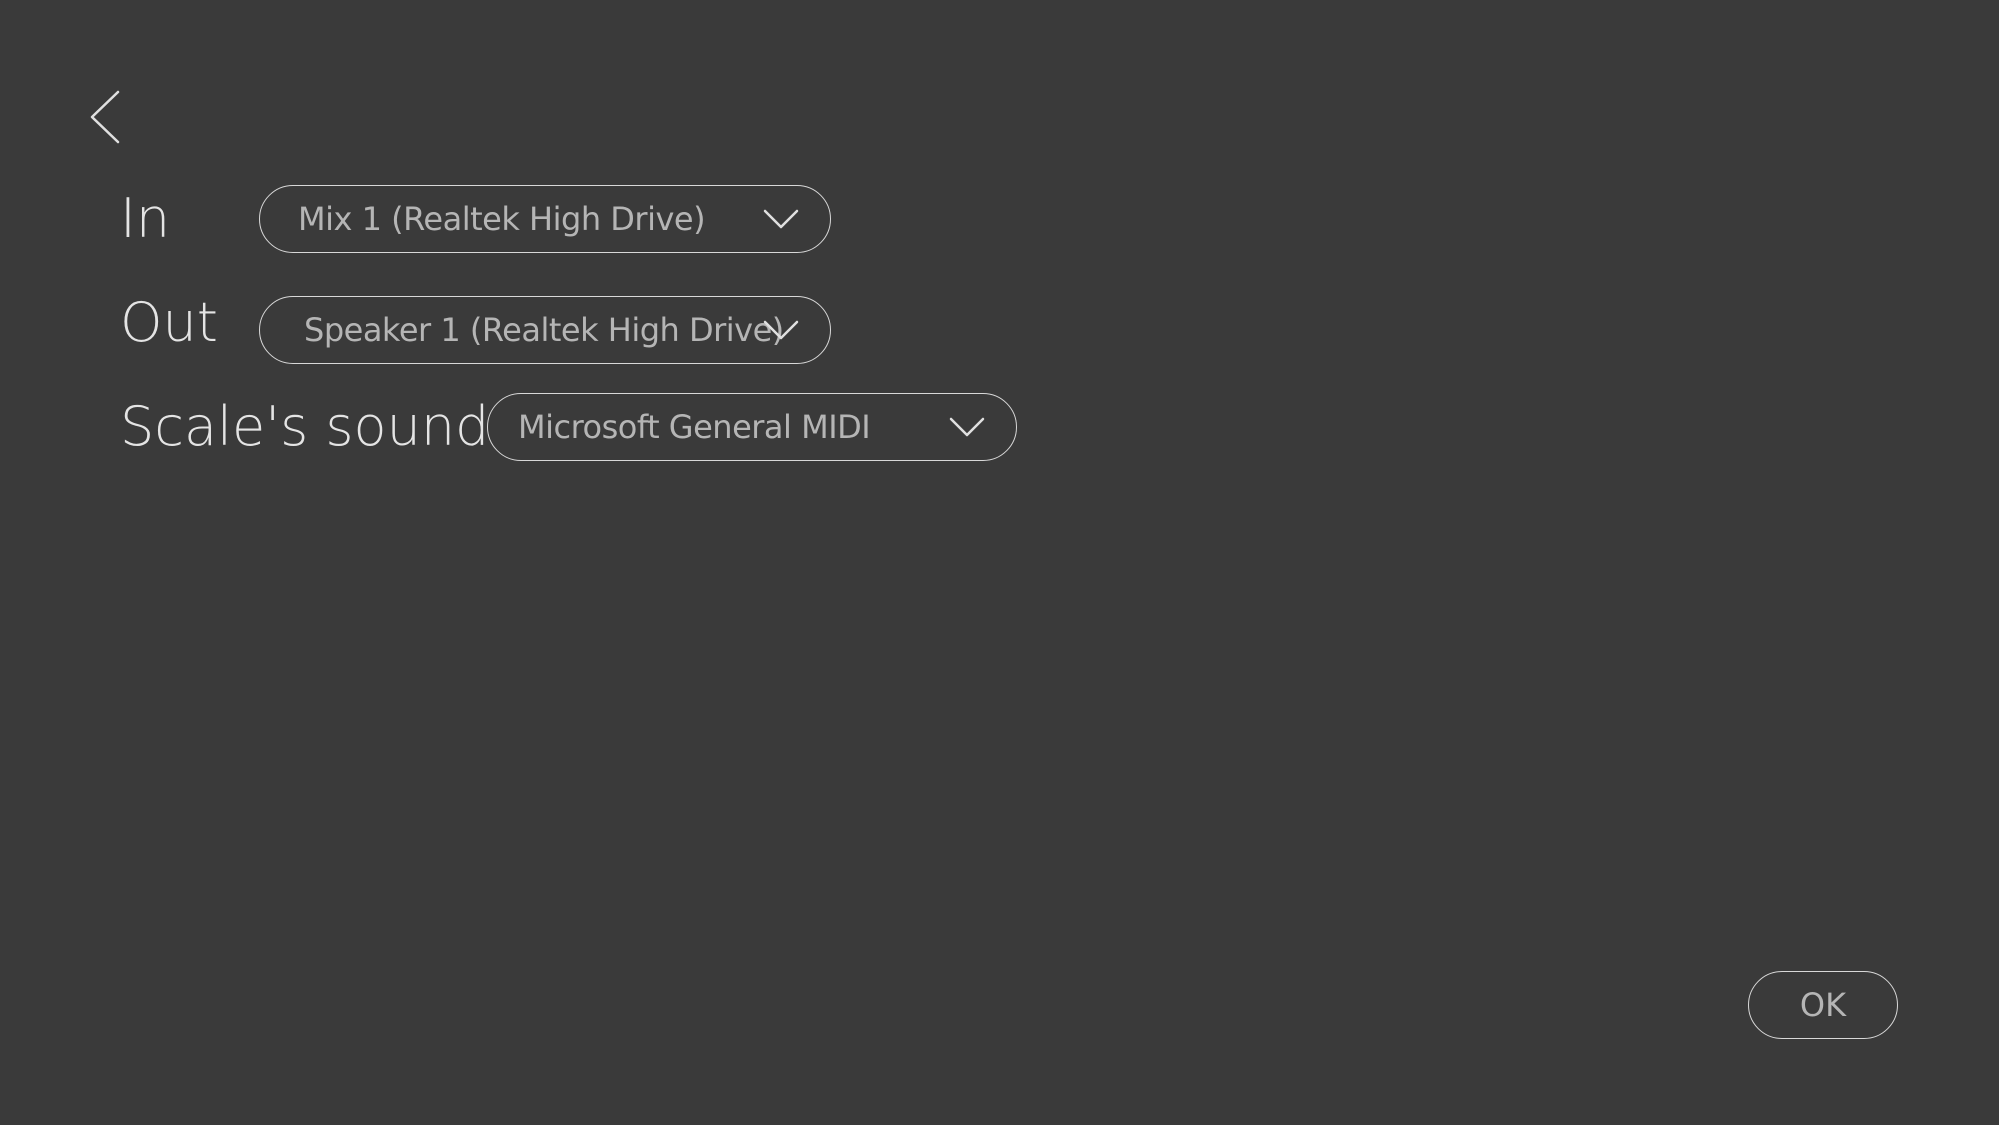 The image size is (1999, 1125). What do you see at coordinates (694, 427) in the screenshot?
I see `scale-sound-value: Microsoft General MIDI` at bounding box center [694, 427].